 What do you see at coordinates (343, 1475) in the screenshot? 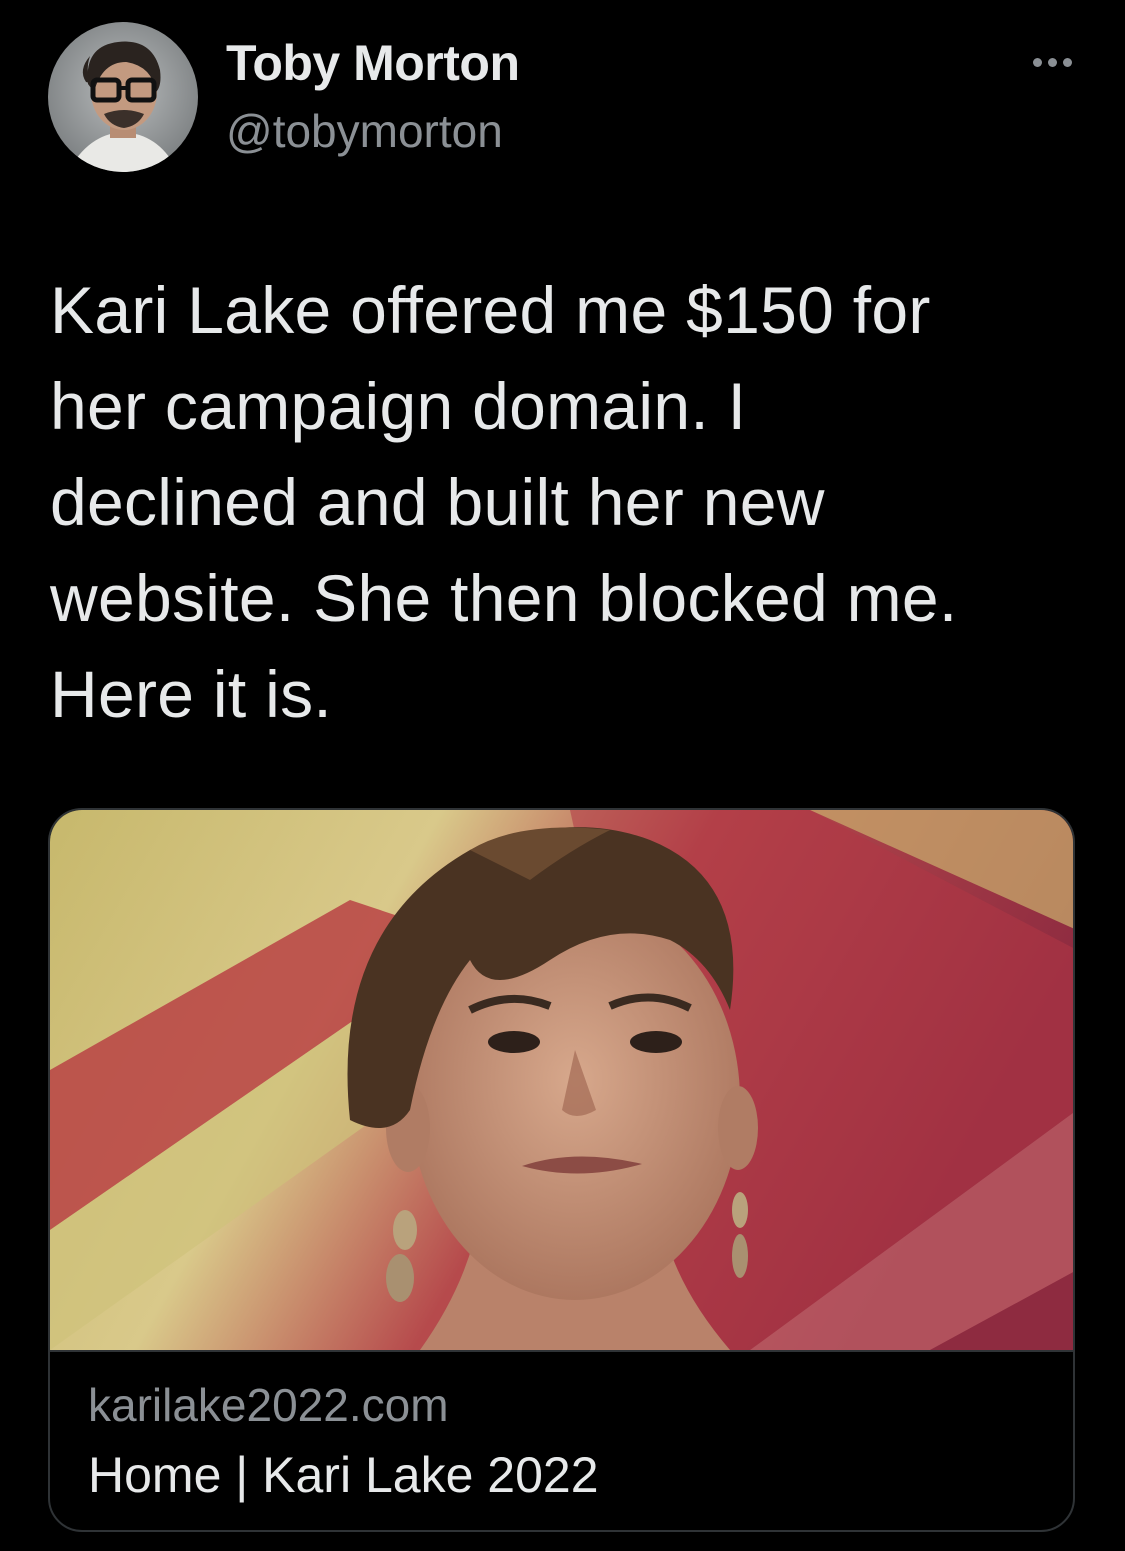
I see `link-card-title: Home | Kari Lake 2022` at bounding box center [343, 1475].